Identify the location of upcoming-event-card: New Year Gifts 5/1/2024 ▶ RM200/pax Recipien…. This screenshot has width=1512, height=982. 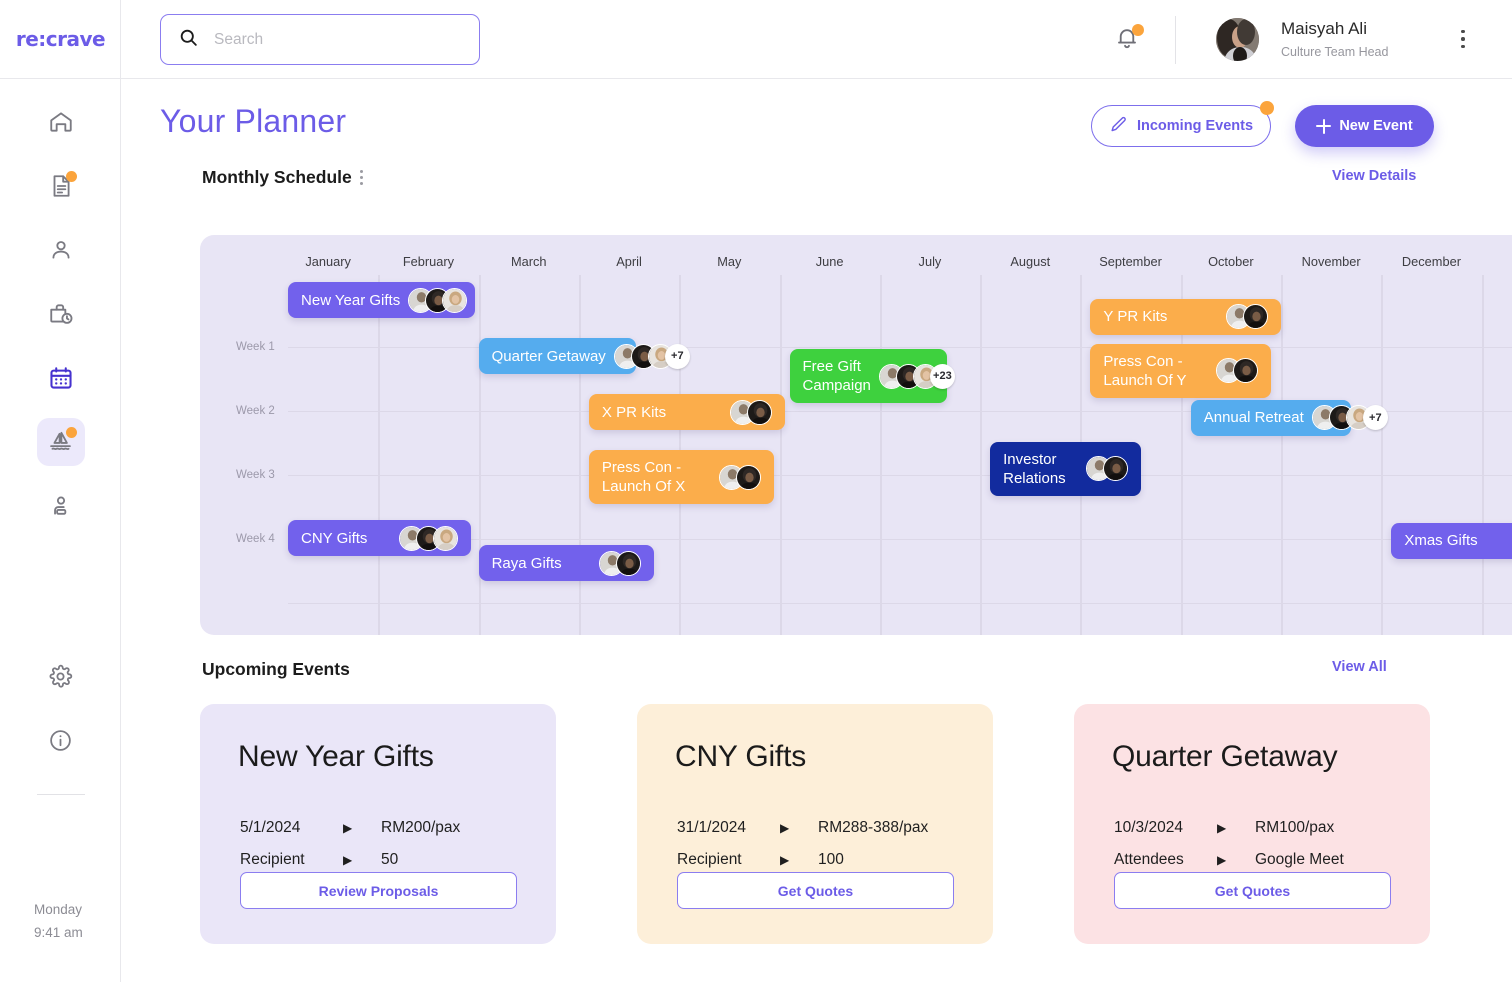
(378, 824).